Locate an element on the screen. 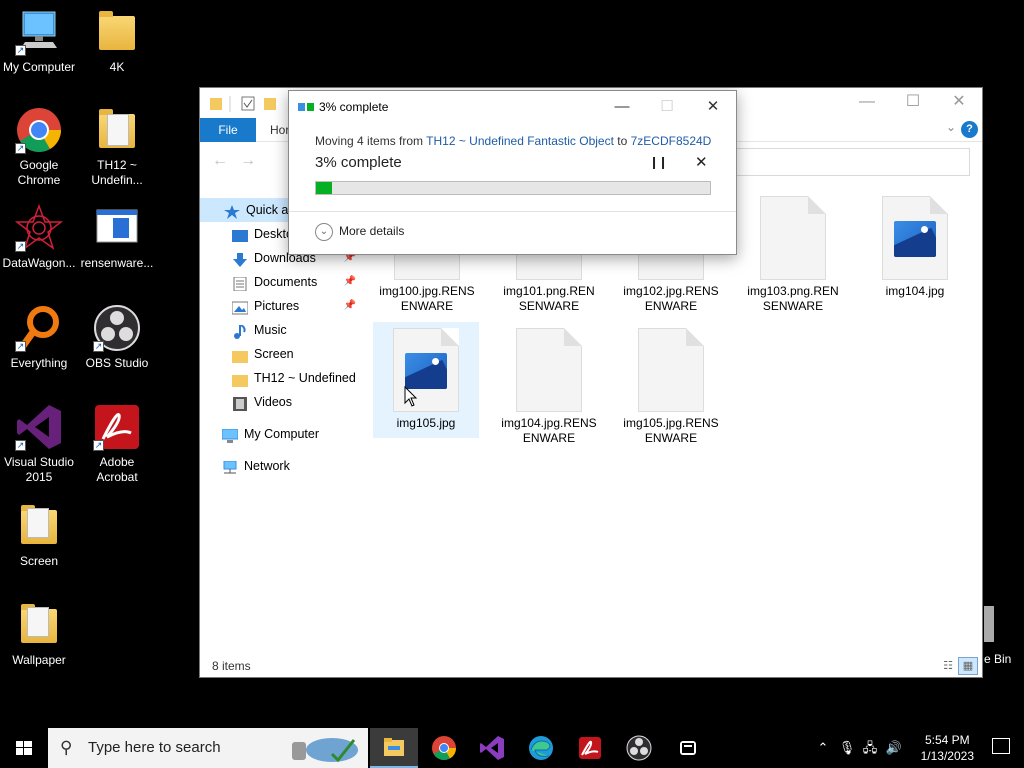  back-arrow-icon: ← is located at coordinates (220, 161).